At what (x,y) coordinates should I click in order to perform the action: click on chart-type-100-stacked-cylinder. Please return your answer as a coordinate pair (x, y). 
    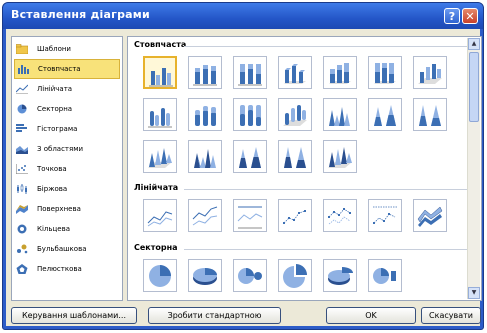
    Looking at the image, I should click on (250, 114).